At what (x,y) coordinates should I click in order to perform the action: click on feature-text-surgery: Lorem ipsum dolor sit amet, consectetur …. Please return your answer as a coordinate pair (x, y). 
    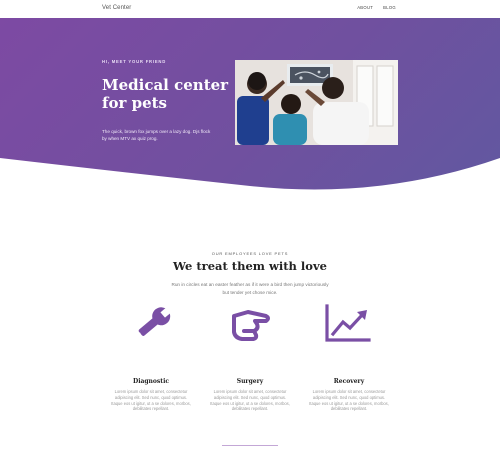
    Looking at the image, I should click on (250, 400).